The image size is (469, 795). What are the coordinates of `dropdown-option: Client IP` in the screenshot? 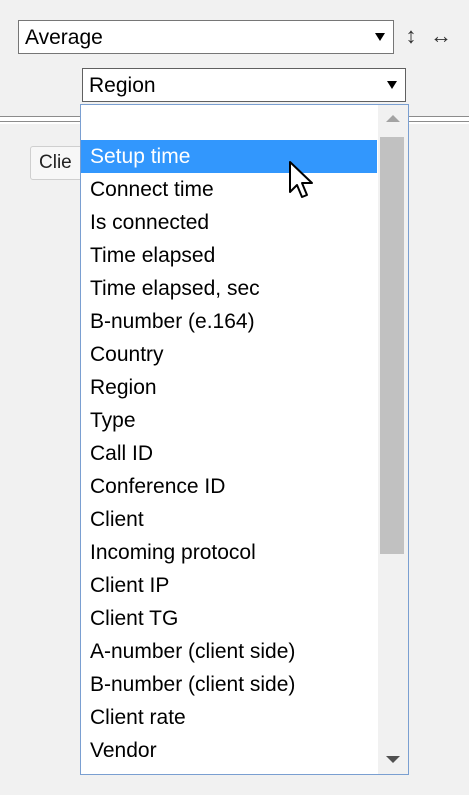 It's located at (229, 585).